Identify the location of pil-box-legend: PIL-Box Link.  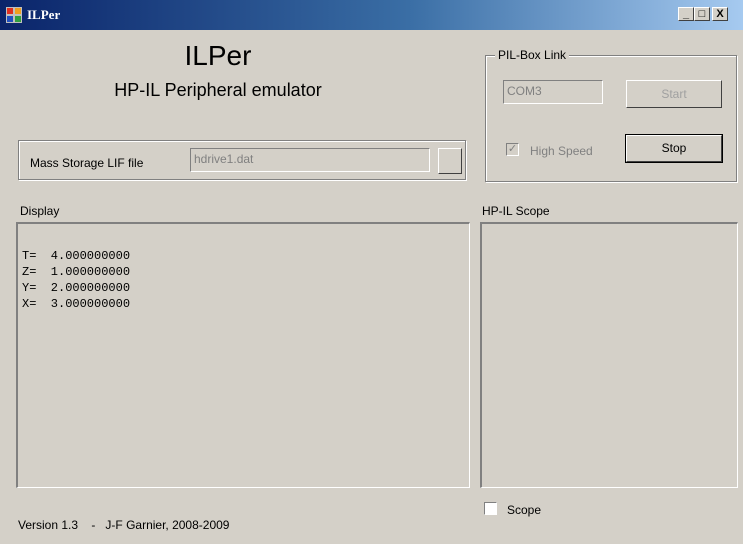
(532, 55).